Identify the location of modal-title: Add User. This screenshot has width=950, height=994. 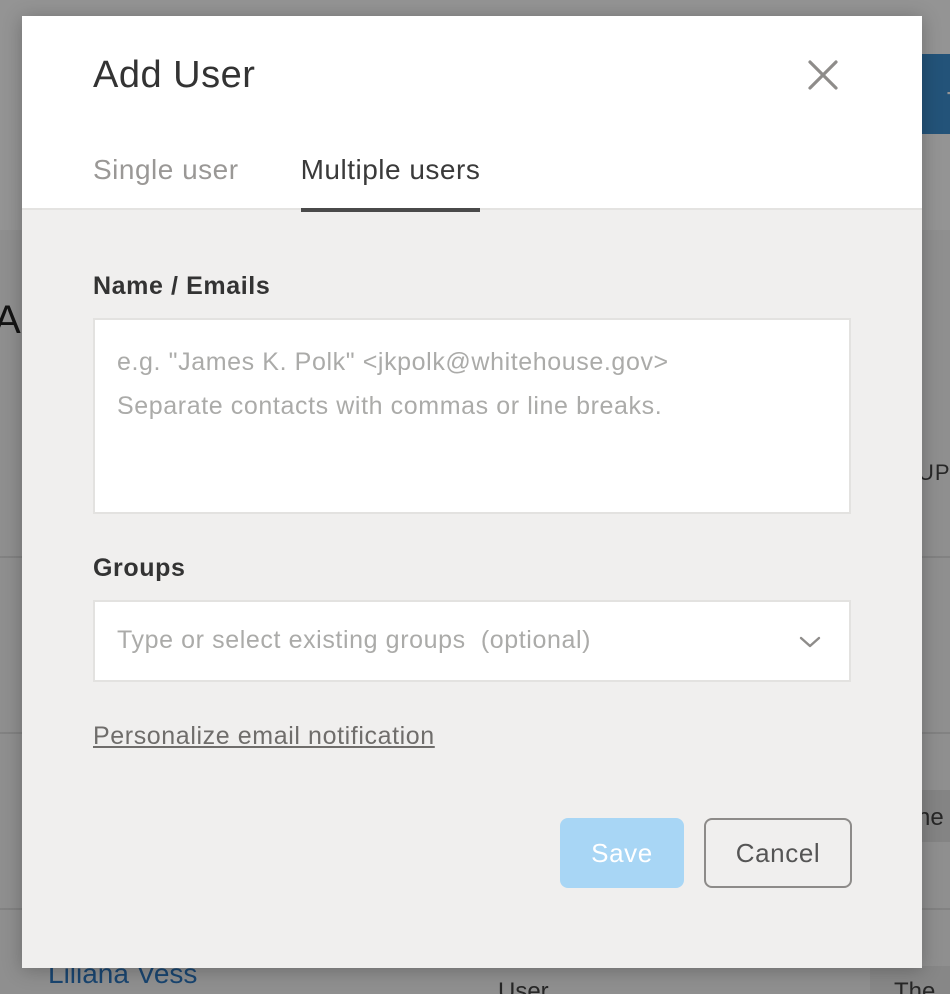
(174, 75).